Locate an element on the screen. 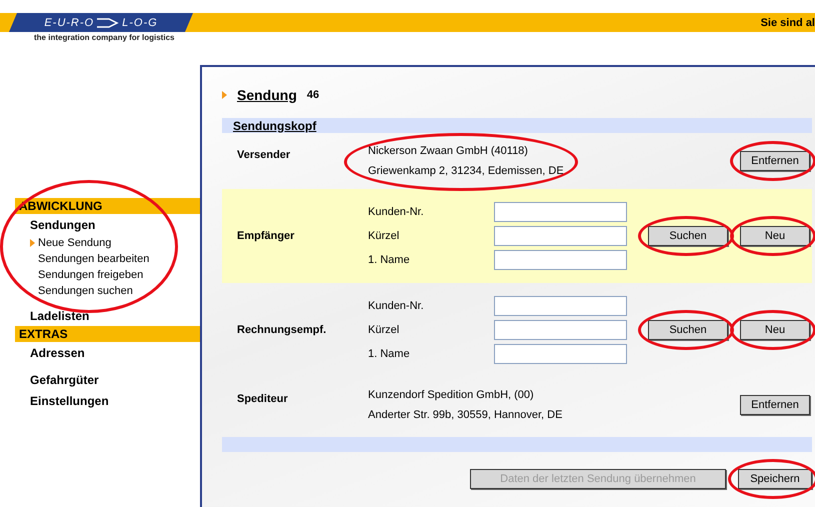 Image resolution: width=815 pixels, height=507 pixels. sidebar-subitem: Sendungen bearbeiten is located at coordinates (90, 259).